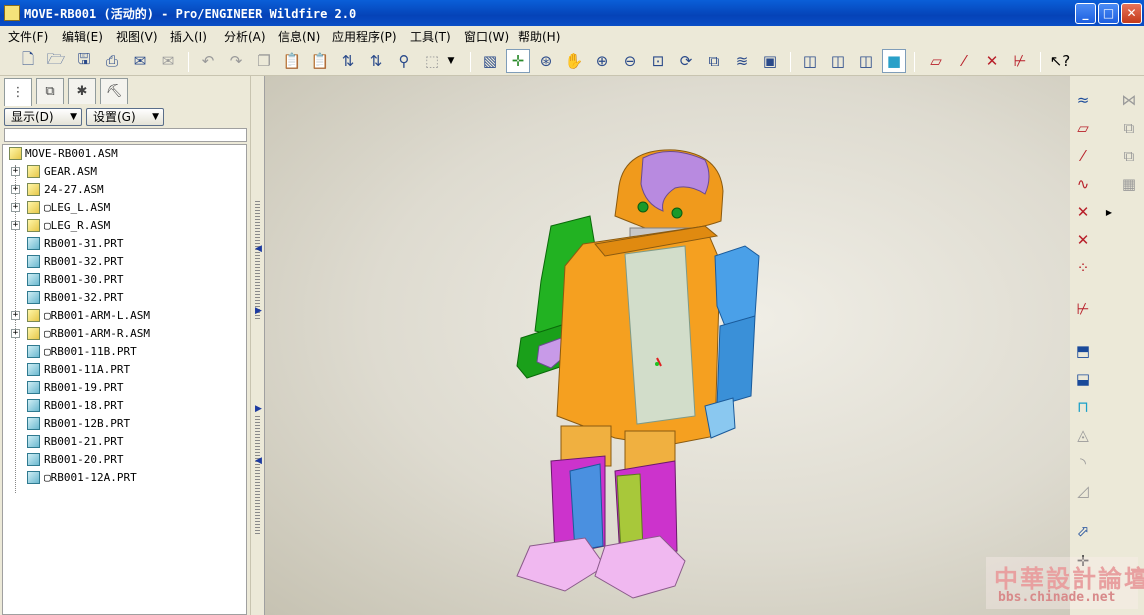 The image size is (1144, 615). I want to click on tree-item: RB001-20.PRT, so click(124, 460).